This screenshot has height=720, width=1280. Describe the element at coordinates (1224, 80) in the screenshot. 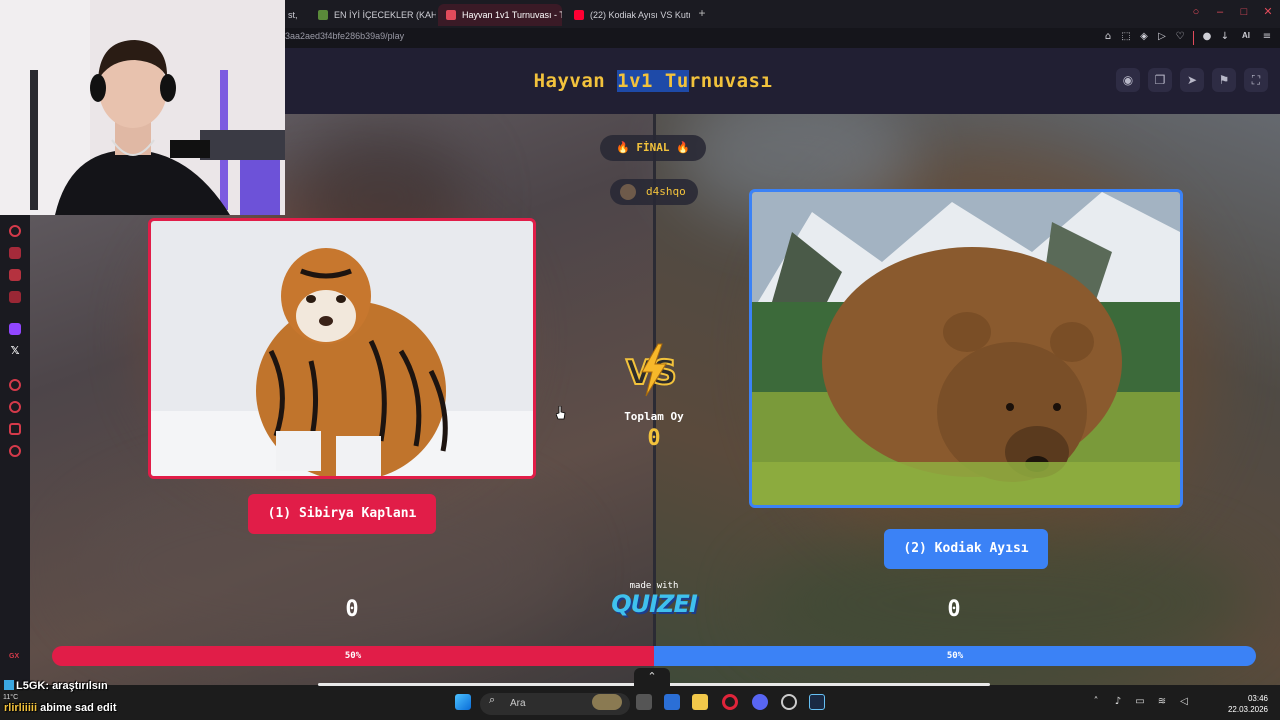

I see `flag-icon: ⚑` at that location.